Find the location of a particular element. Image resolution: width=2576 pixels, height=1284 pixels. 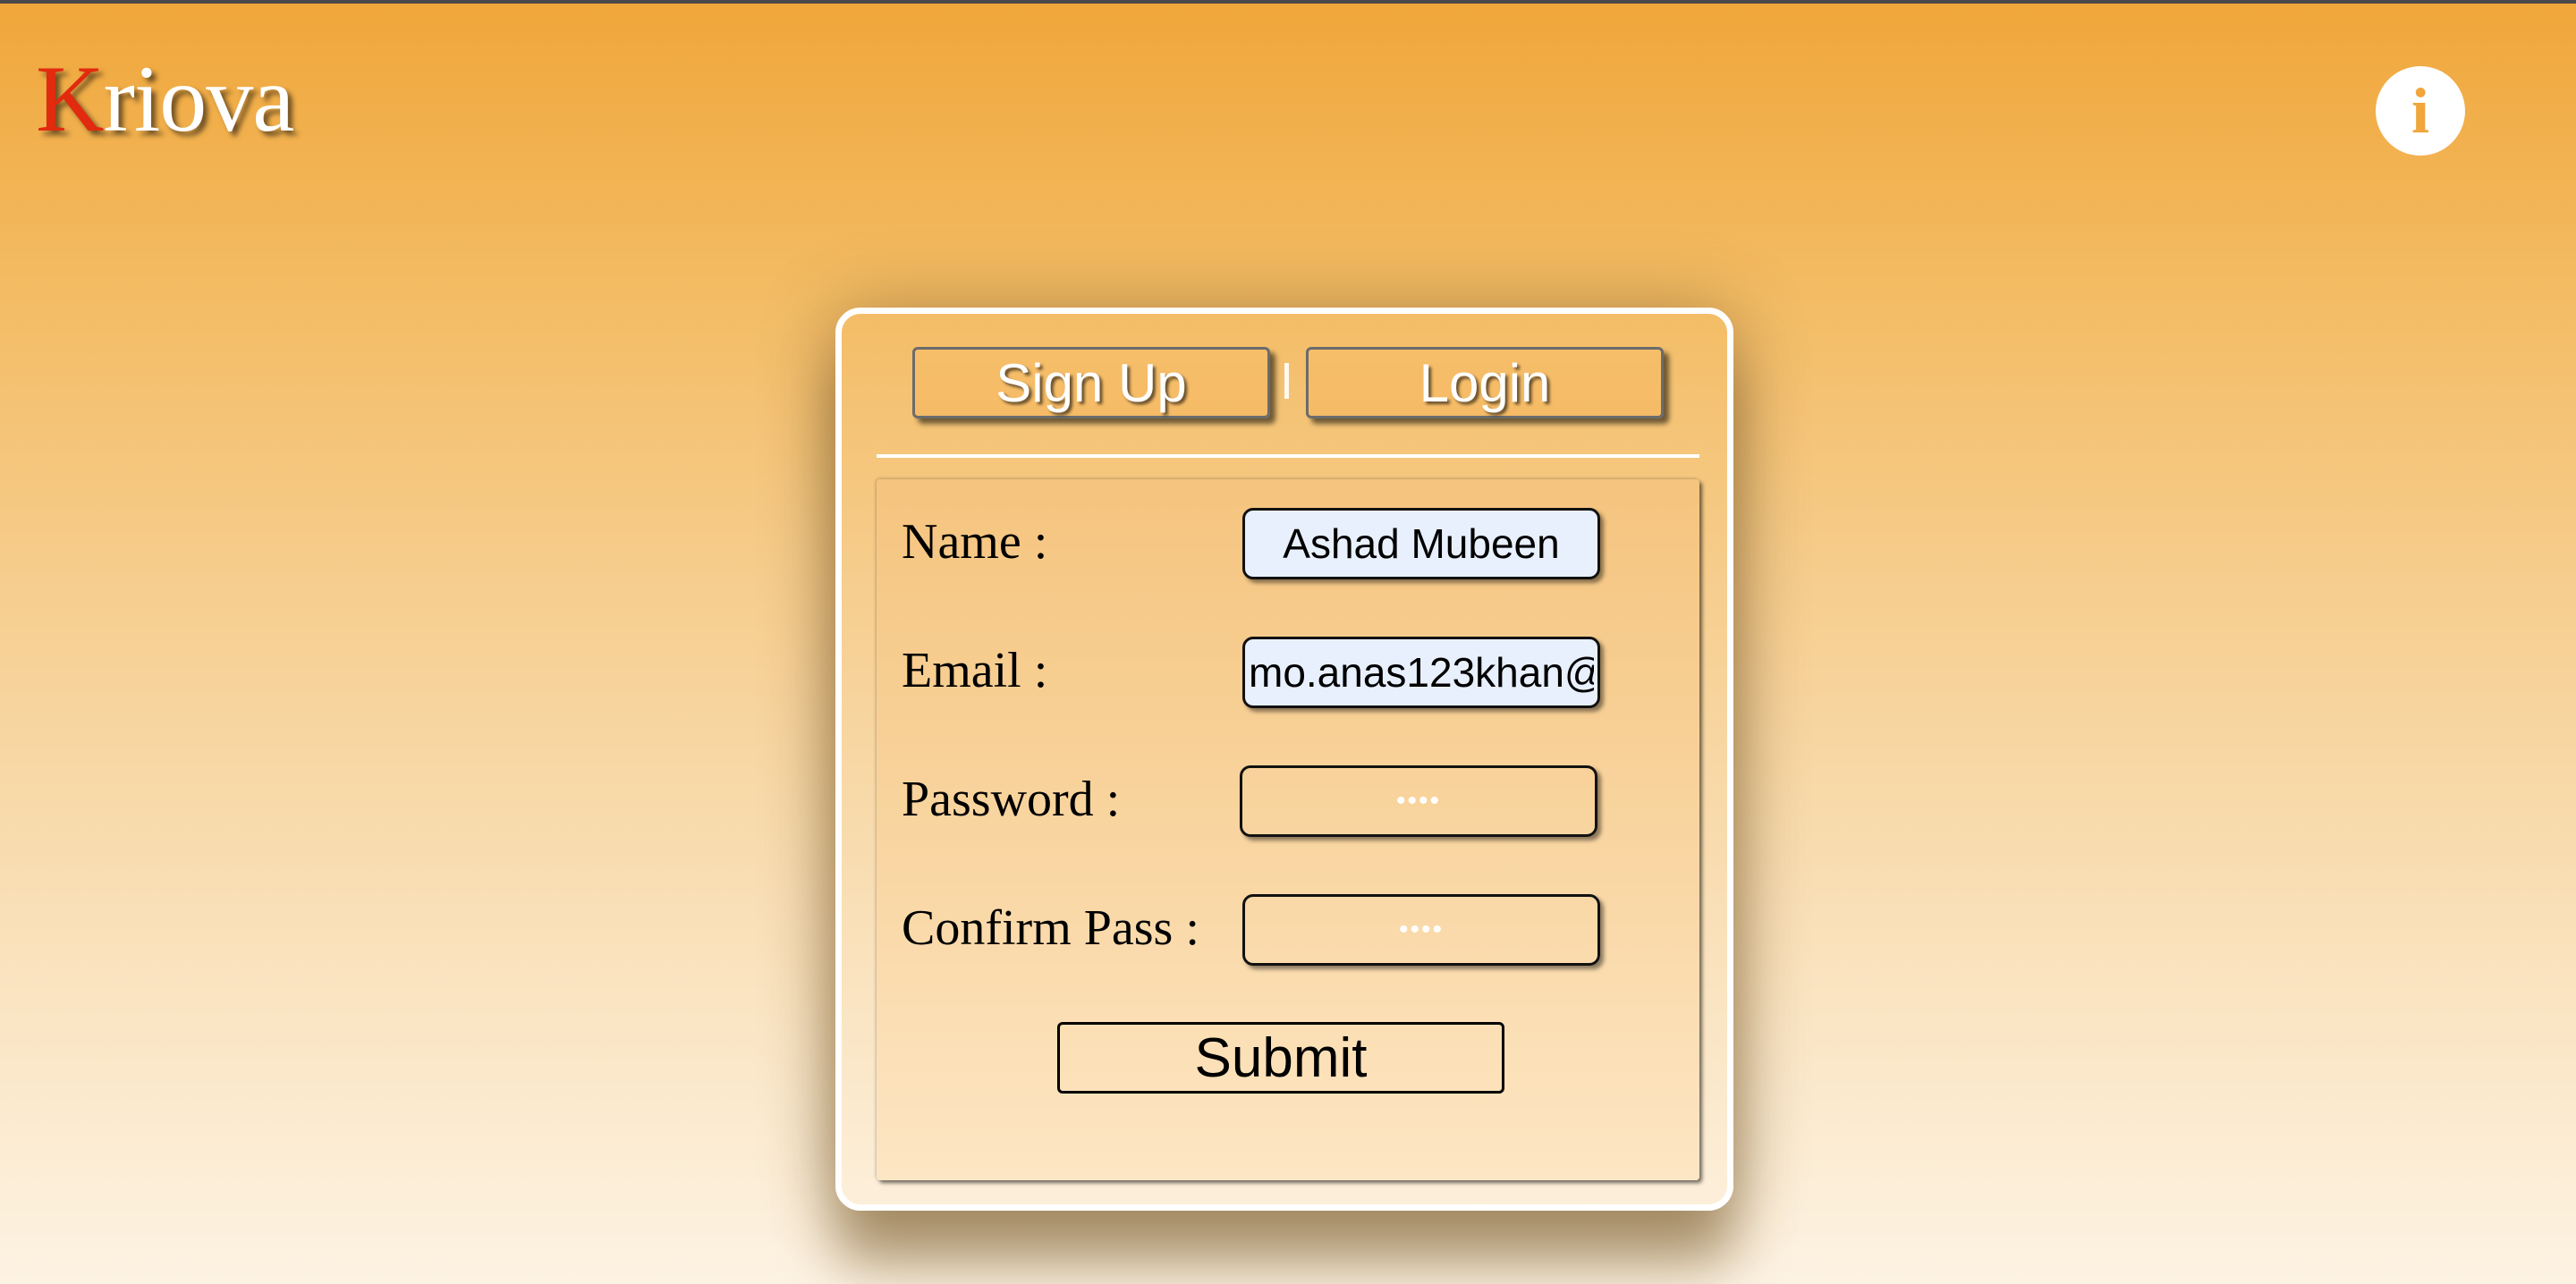

email-label: Email : is located at coordinates (975, 671).